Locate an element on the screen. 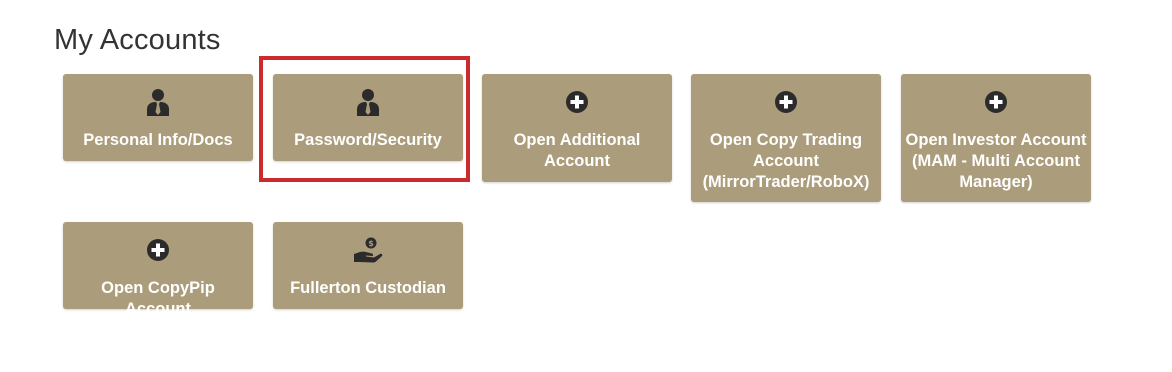 The image size is (1172, 372). tile-label: Personal Info/Docs is located at coordinates (158, 140).